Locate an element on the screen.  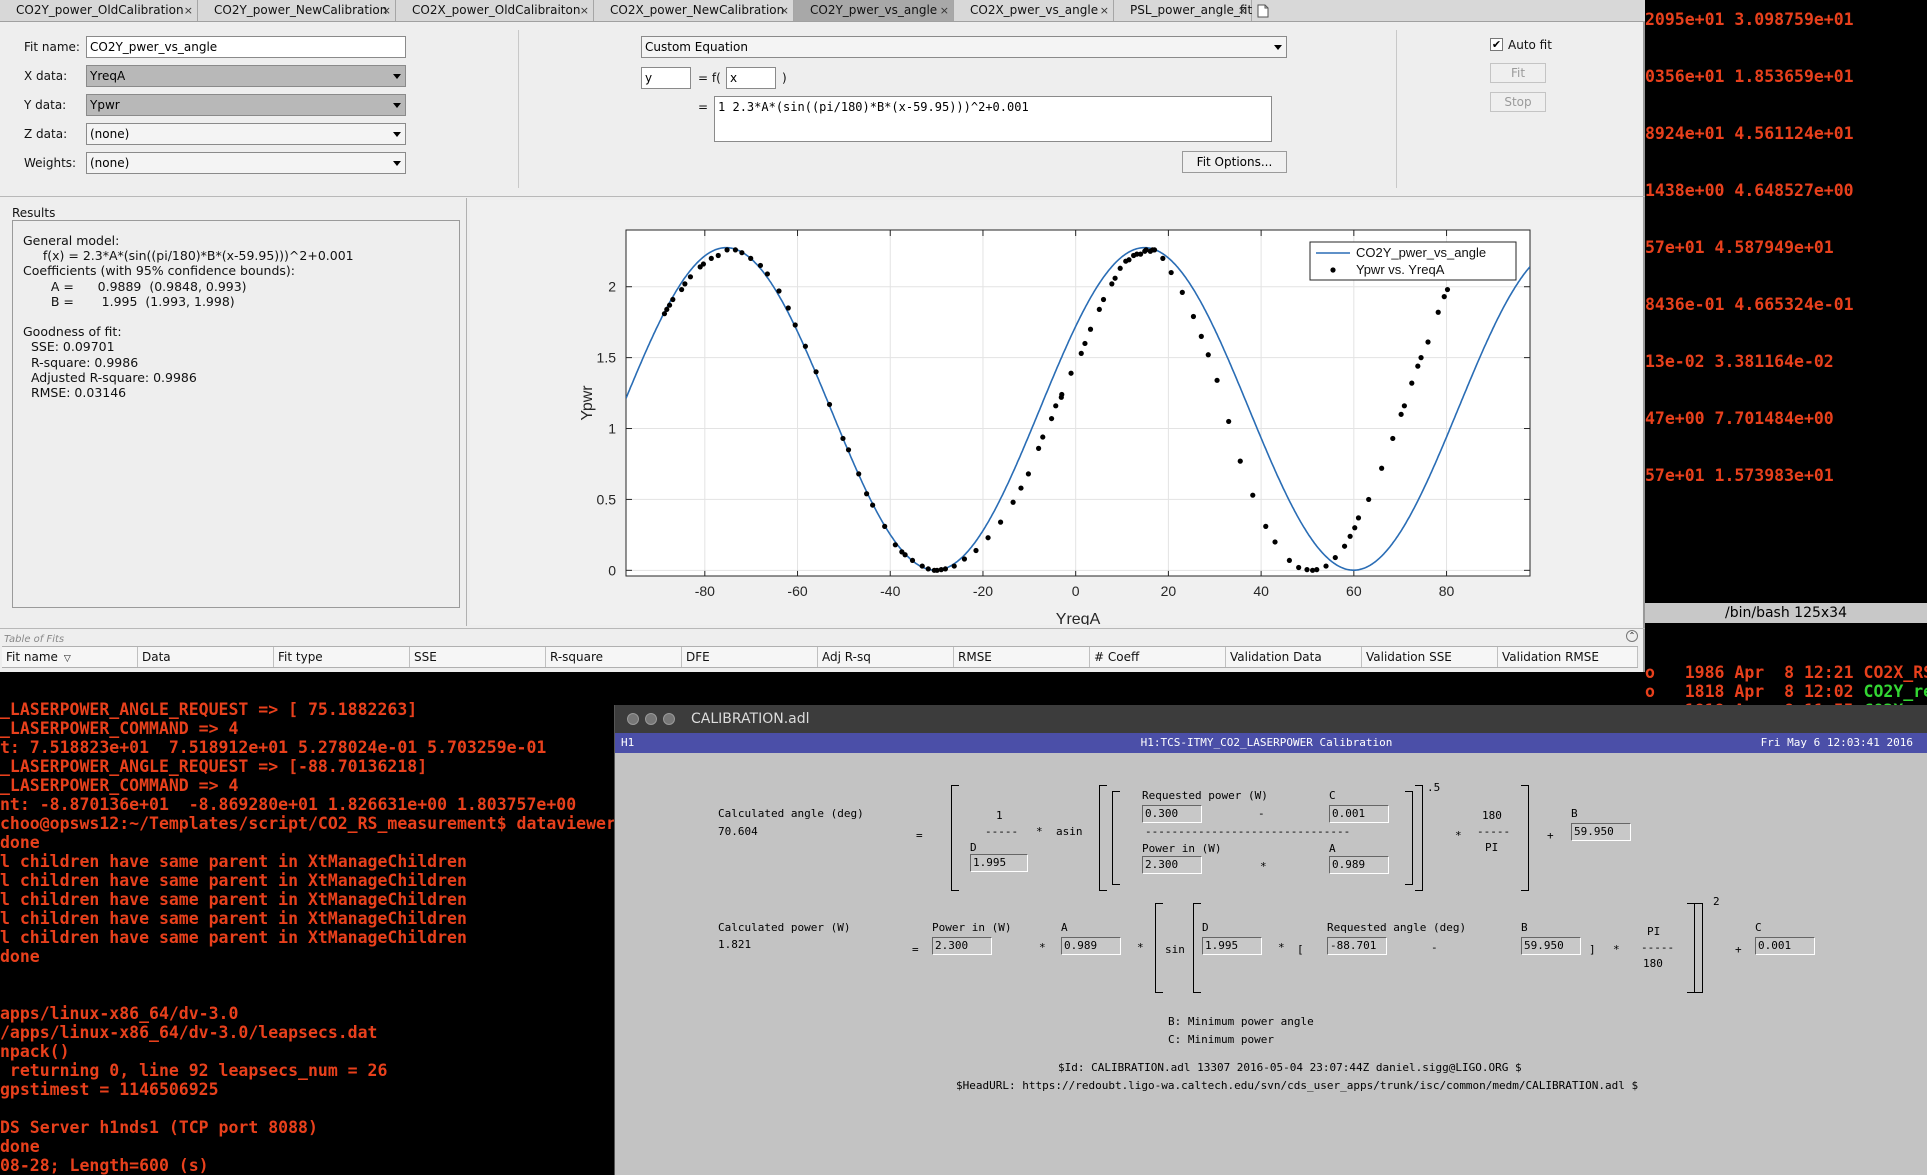
multiply-sign: * is located at coordinates (1458, 835).